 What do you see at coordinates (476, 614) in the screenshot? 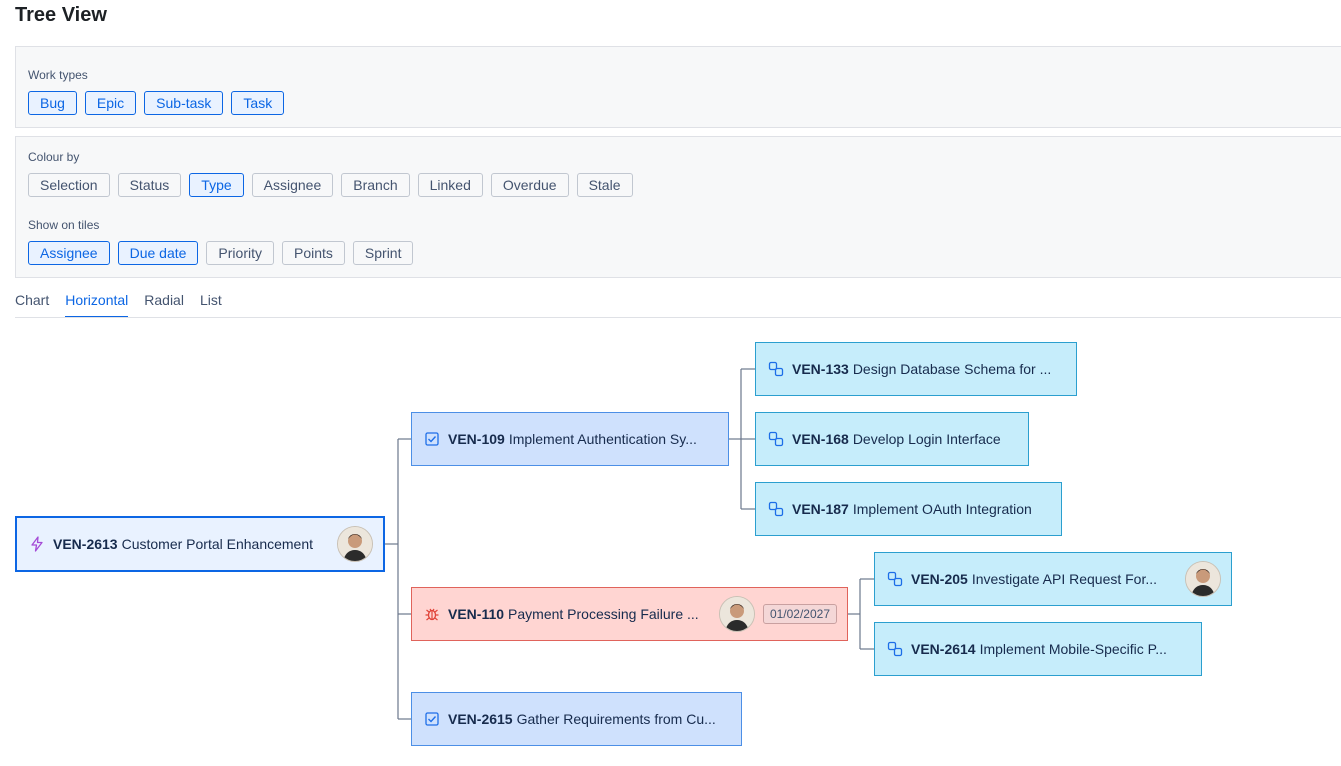
I see `node-key: VEN-110` at bounding box center [476, 614].